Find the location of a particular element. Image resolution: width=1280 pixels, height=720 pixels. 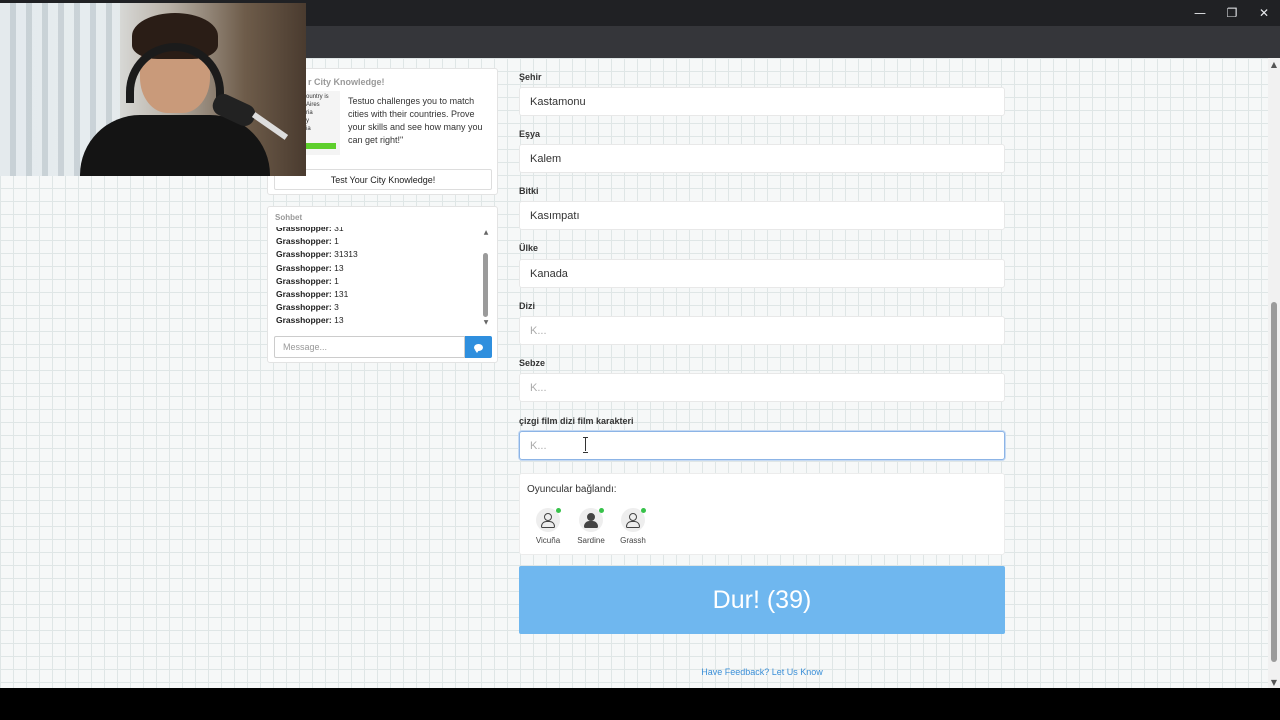

text-cursor-icon is located at coordinates (586, 445).